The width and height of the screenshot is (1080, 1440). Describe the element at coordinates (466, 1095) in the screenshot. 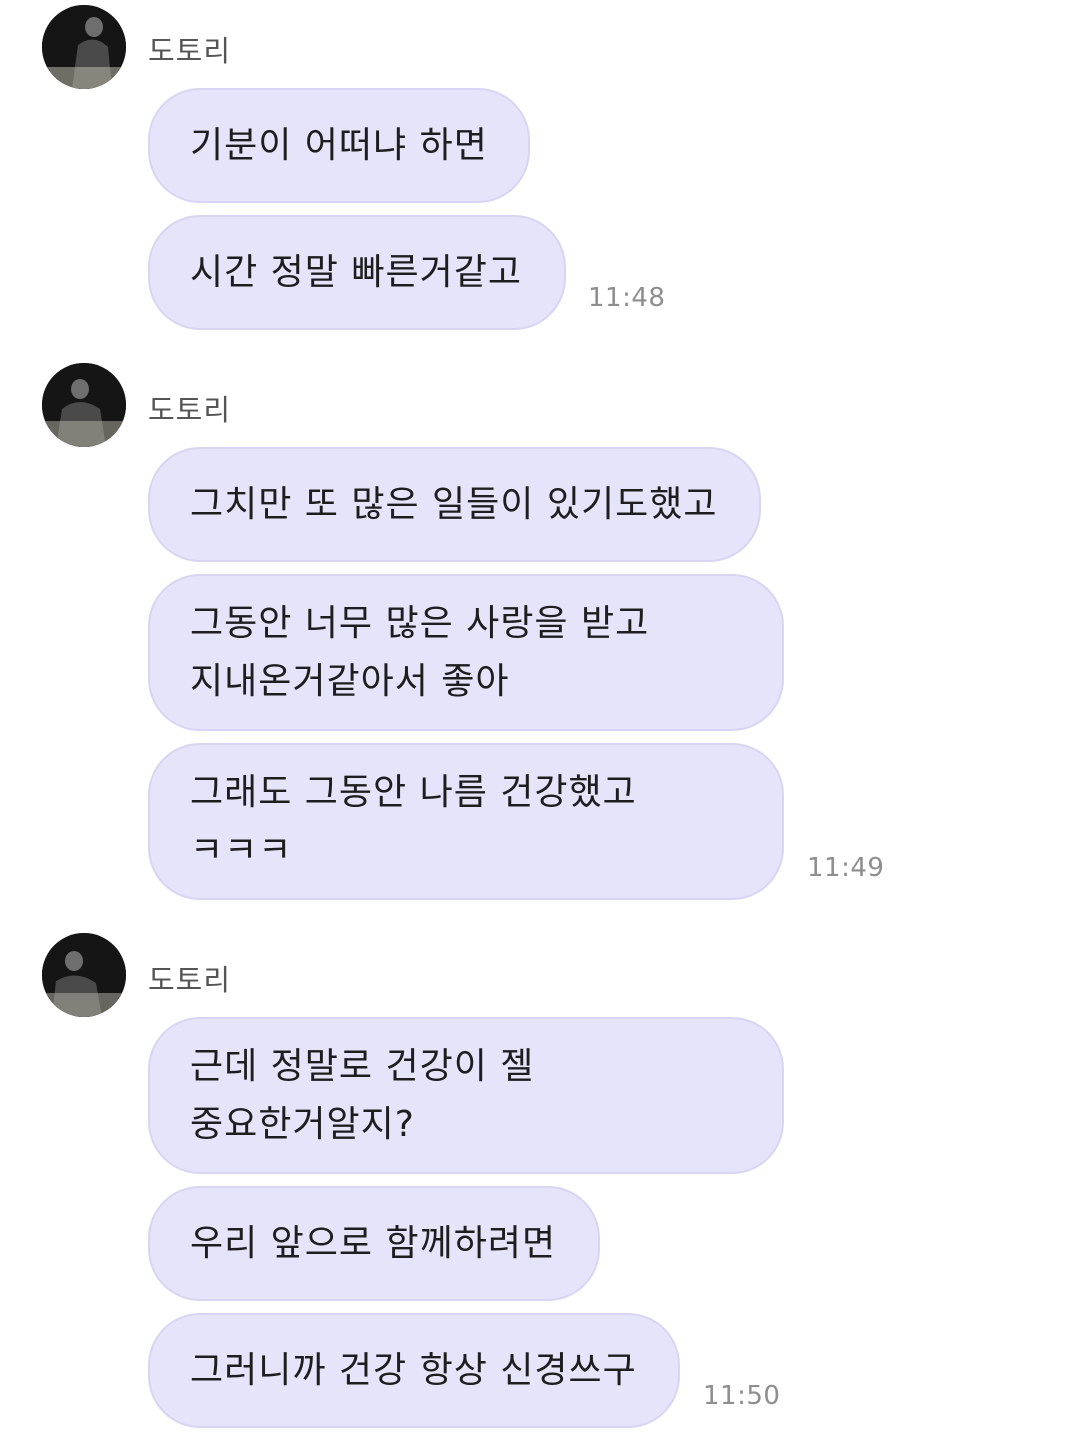

I see `message-bubble: 근데 정말로 건강이 젤 중요한거알지?` at that location.